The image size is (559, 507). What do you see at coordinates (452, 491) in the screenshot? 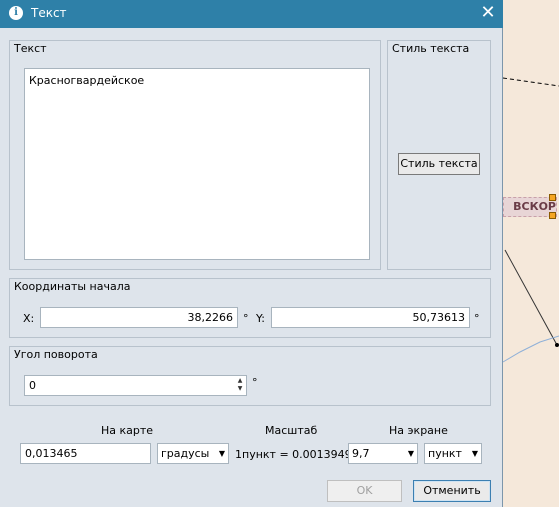
I see `cancel-button: Отменить` at bounding box center [452, 491].